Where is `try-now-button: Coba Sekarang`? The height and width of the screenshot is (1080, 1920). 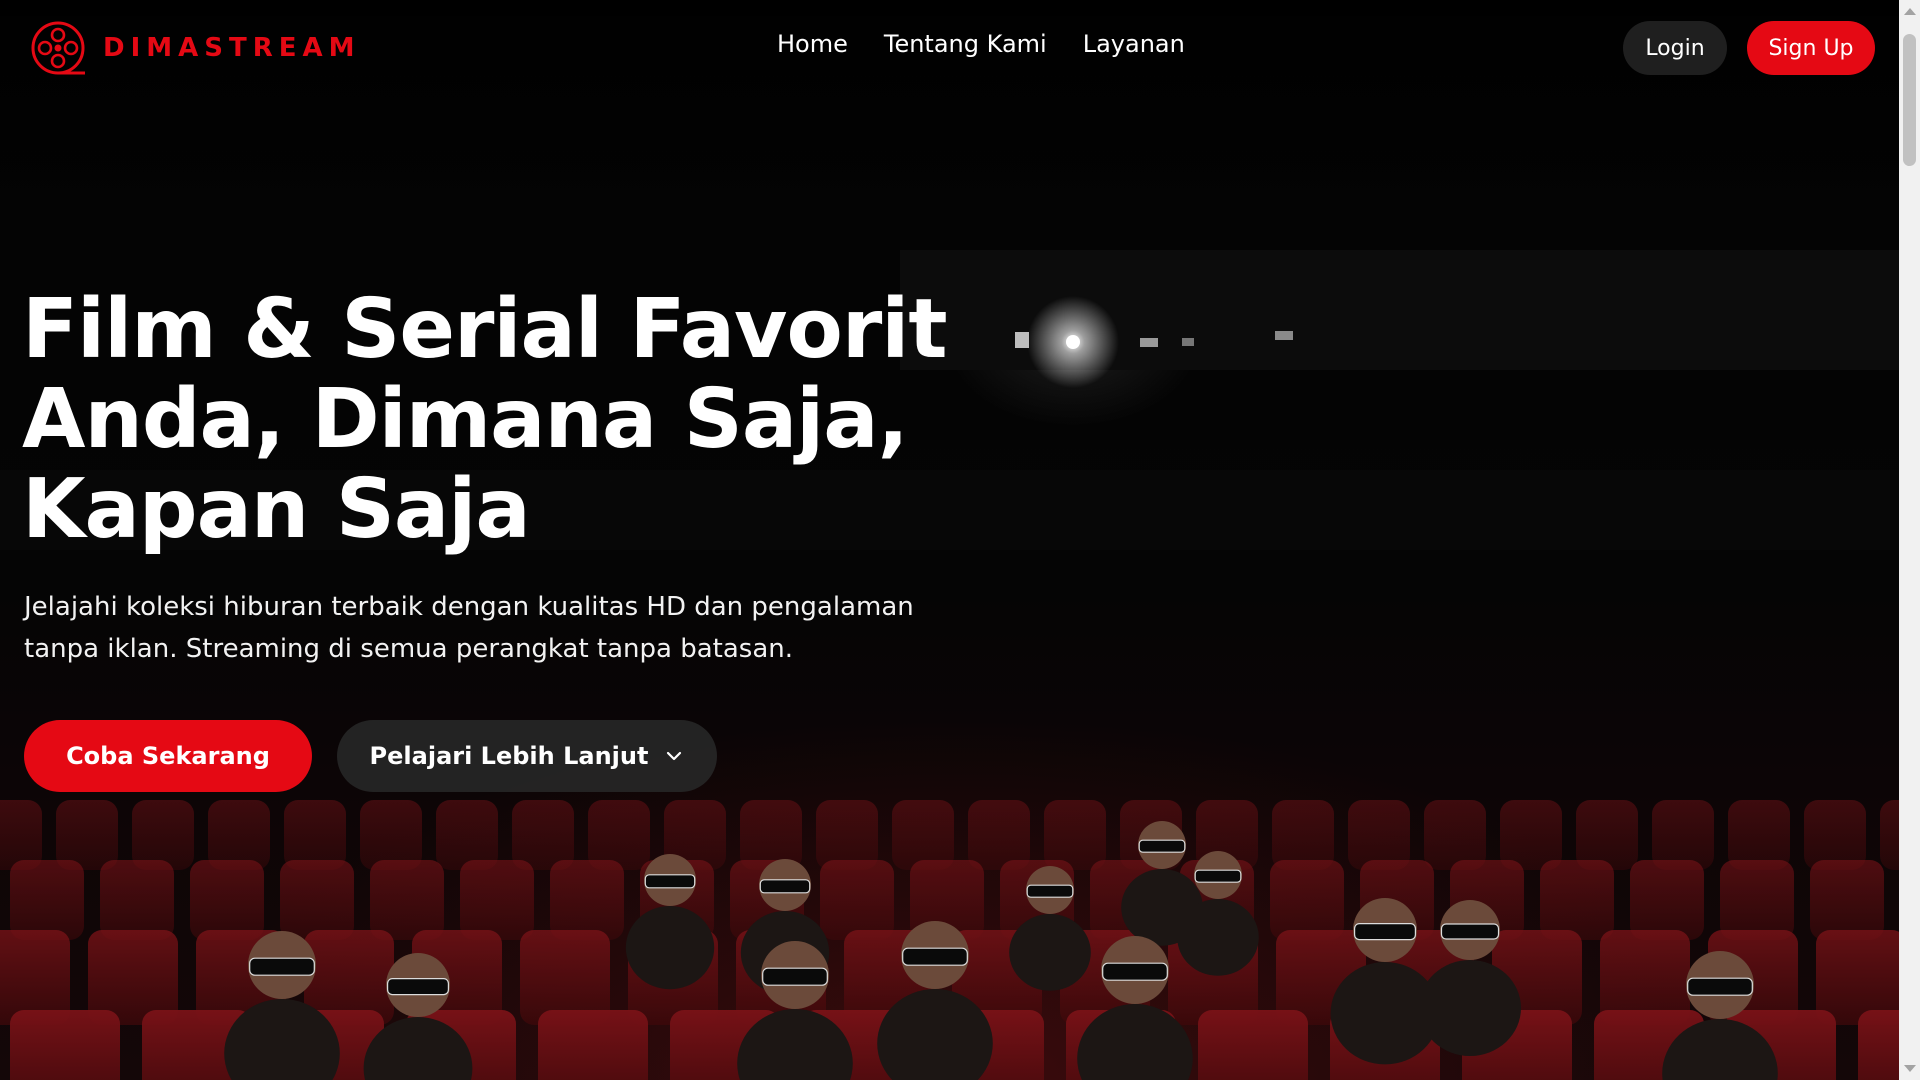 try-now-button: Coba Sekarang is located at coordinates (168, 756).